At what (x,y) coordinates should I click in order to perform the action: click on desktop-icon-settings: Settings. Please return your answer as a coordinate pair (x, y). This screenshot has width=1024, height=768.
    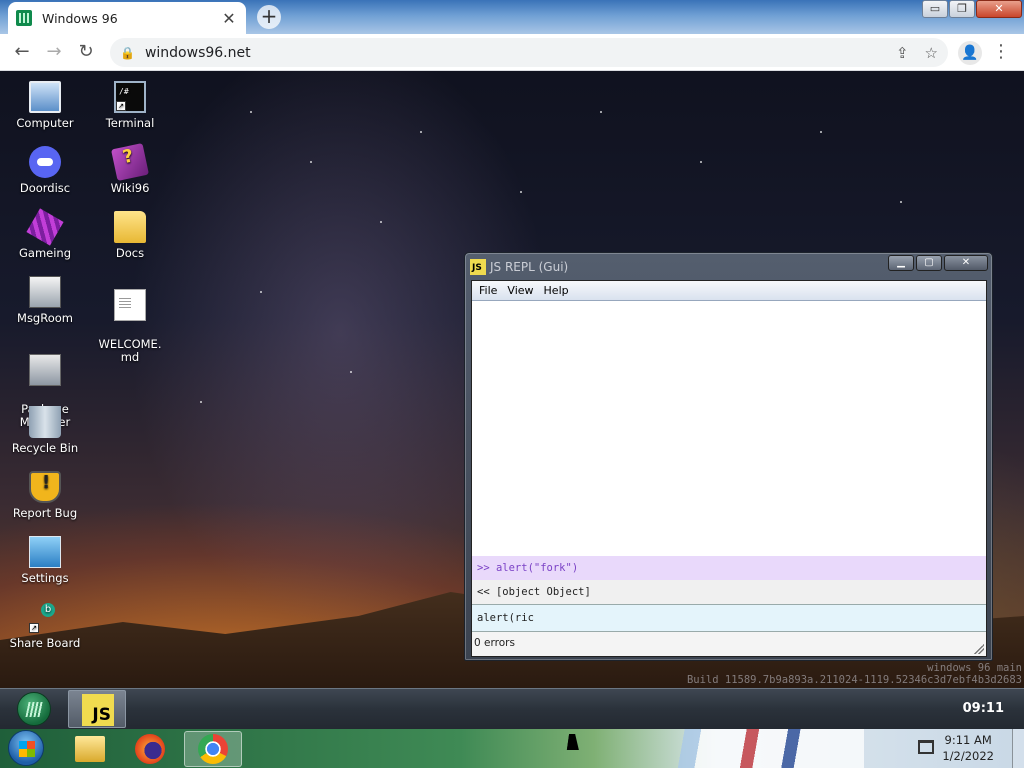
    Looking at the image, I should click on (45, 560).